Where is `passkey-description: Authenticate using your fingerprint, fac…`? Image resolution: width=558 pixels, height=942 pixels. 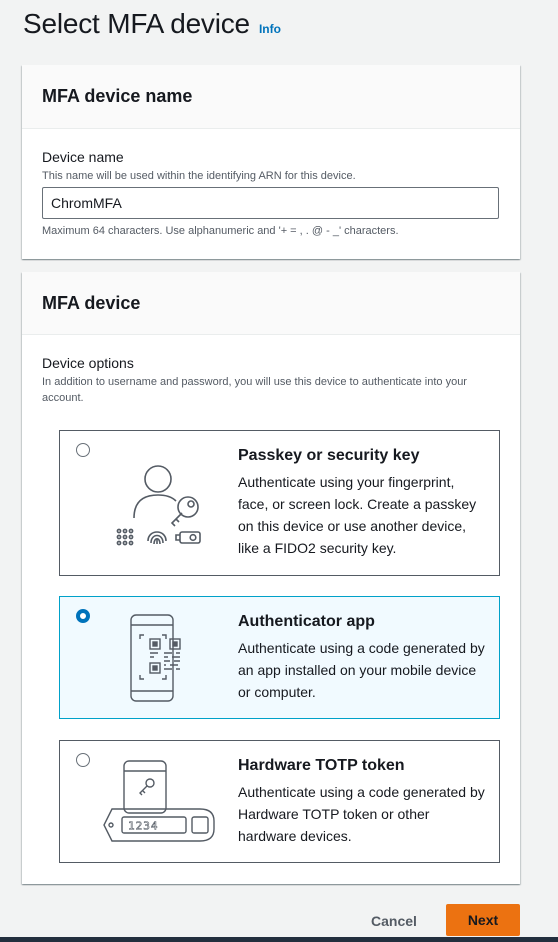 passkey-description: Authenticate using your fingerprint, fac… is located at coordinates (357, 515).